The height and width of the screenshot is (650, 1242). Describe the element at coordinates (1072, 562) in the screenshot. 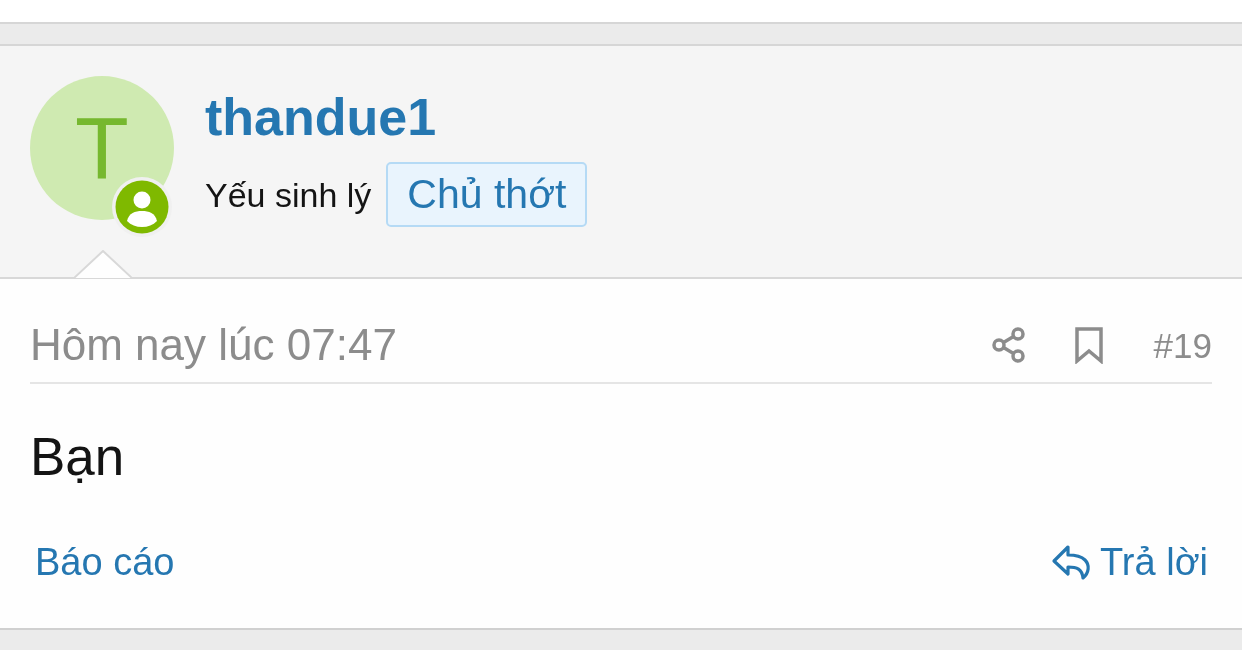

I see `reply-icon` at that location.